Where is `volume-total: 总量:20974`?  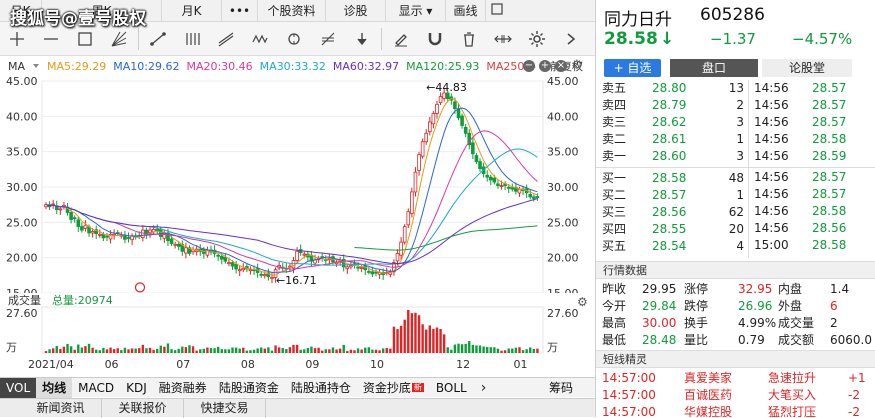 volume-total: 总量:20974 is located at coordinates (82, 300).